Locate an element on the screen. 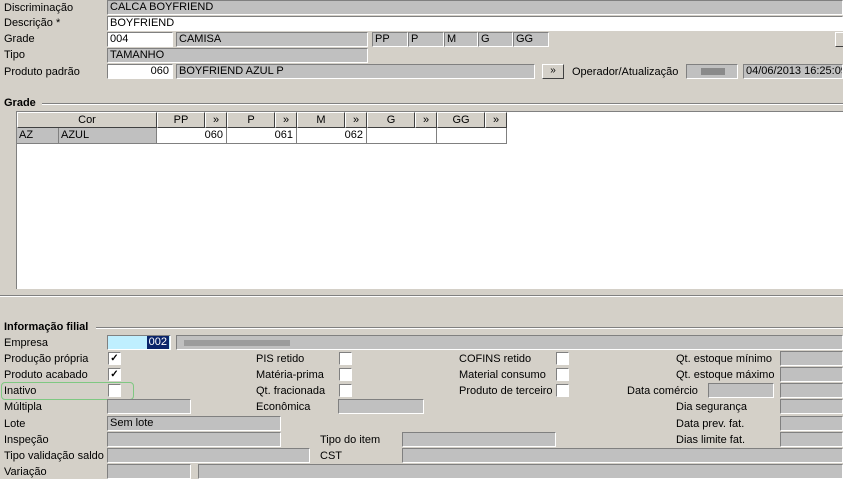 This screenshot has height=479, width=843. filial-section-title: Informação filial is located at coordinates (46, 327).